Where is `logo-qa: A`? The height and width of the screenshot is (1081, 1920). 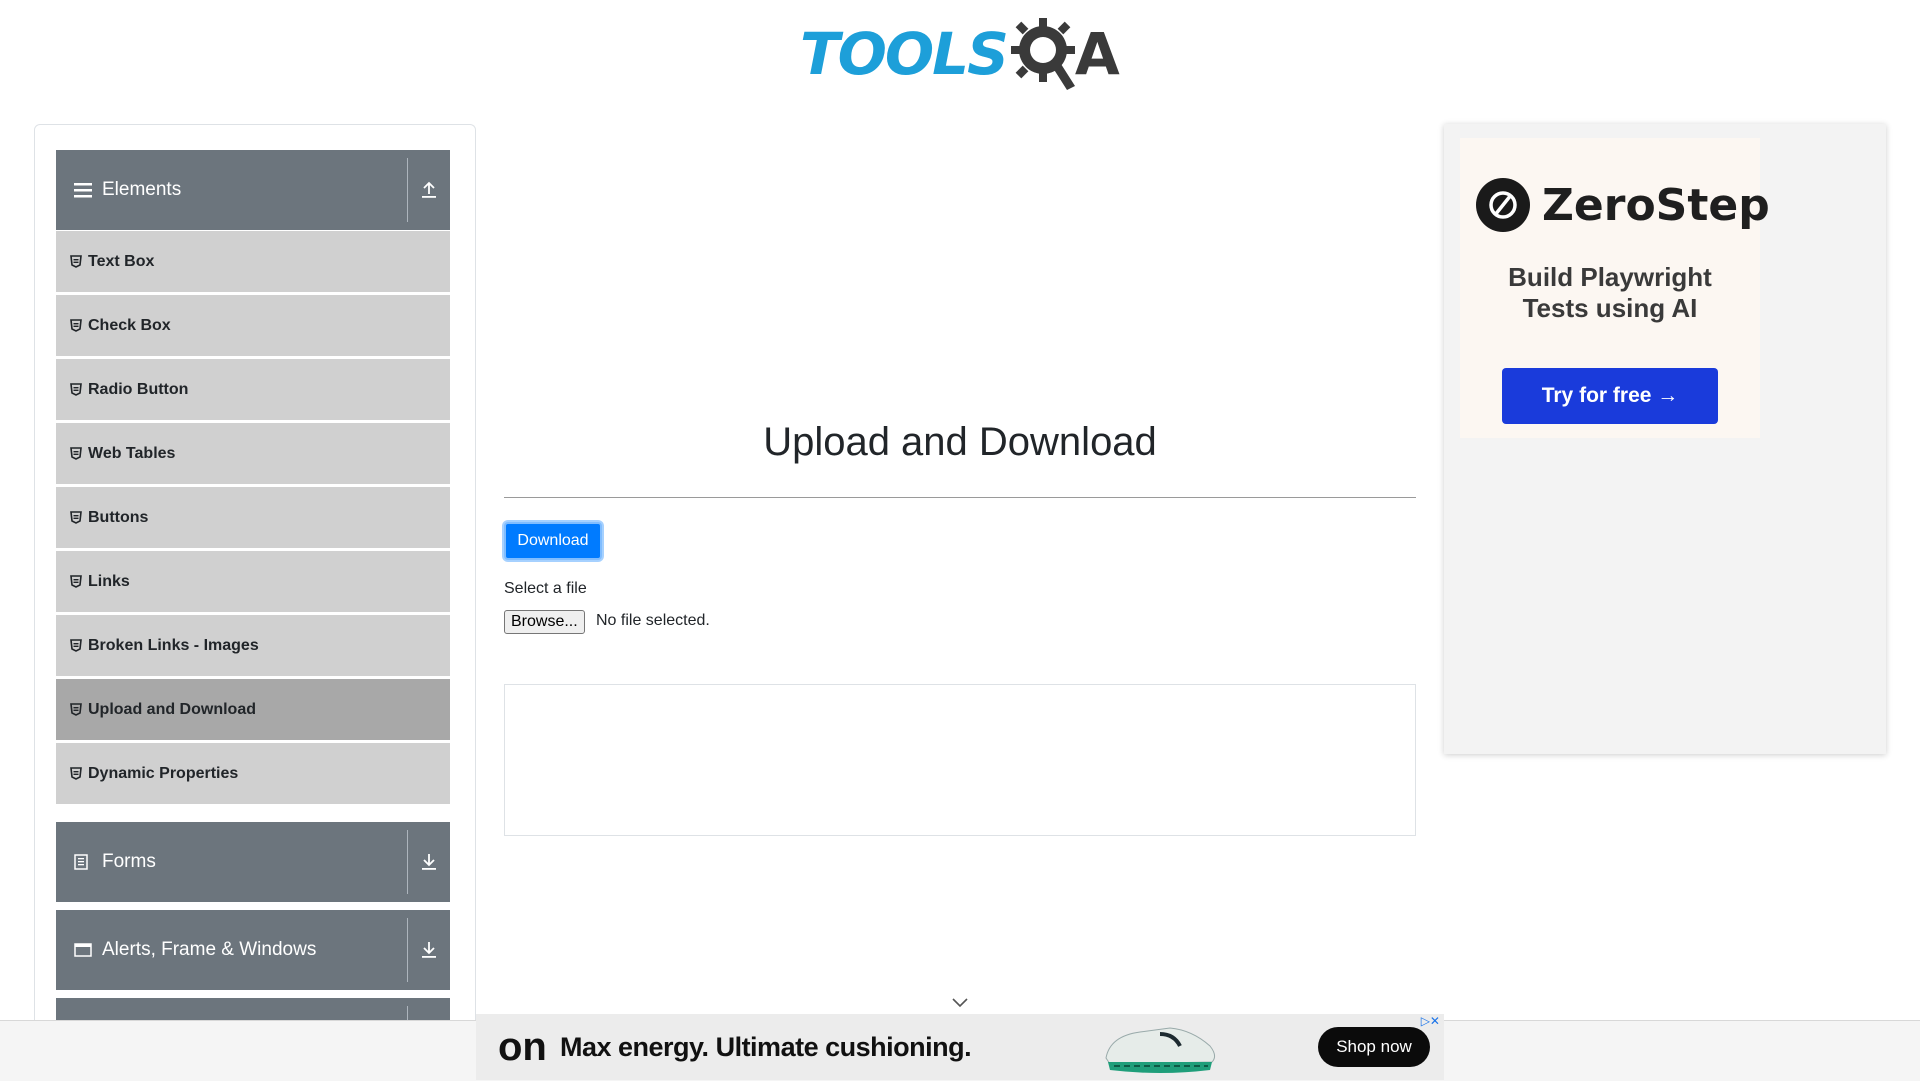 logo-qa: A is located at coordinates (1064, 54).